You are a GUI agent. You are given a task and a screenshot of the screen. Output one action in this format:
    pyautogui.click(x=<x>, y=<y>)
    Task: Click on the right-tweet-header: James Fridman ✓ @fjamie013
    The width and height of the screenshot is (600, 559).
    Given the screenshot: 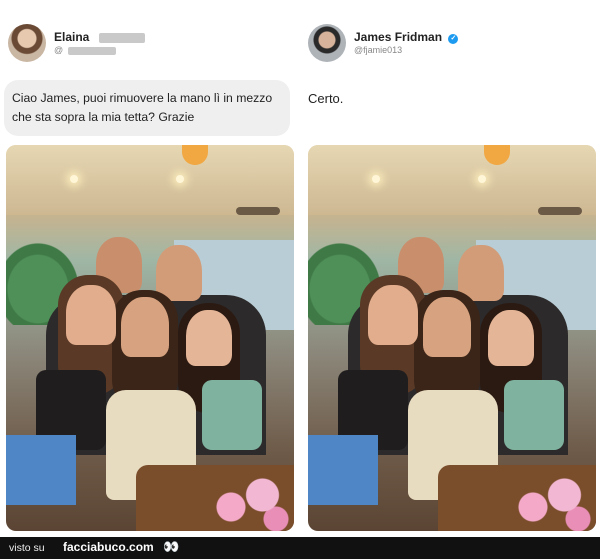 What is the action you would take?
    pyautogui.click(x=450, y=44)
    